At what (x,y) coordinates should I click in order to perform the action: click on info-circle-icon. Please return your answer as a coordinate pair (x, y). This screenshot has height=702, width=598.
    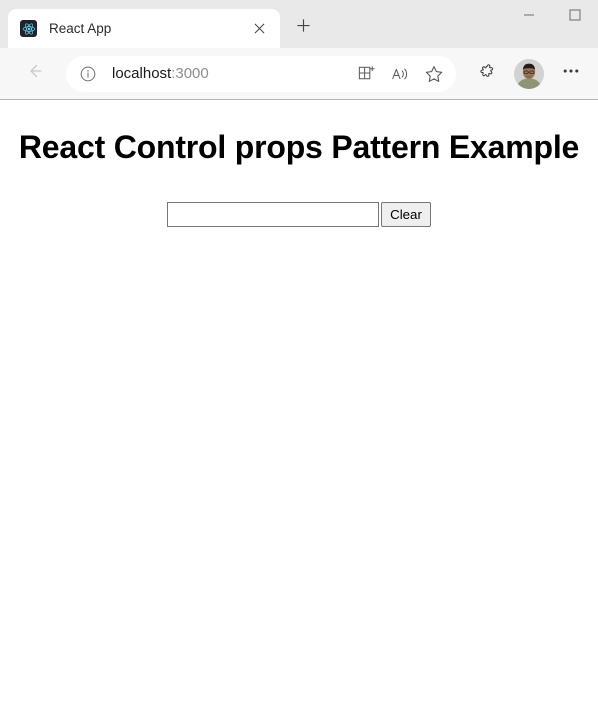
    Looking at the image, I should click on (88, 74).